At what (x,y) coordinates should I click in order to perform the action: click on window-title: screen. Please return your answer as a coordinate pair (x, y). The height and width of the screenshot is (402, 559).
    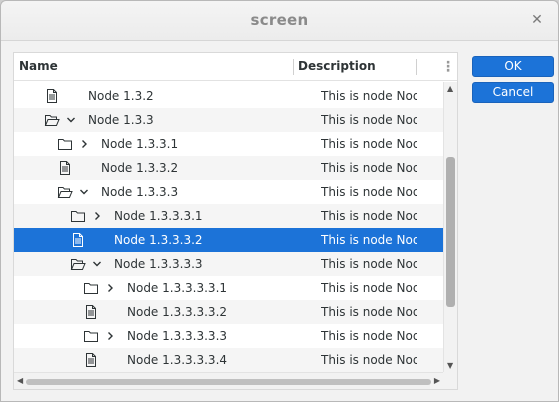
    Looking at the image, I should click on (279, 20).